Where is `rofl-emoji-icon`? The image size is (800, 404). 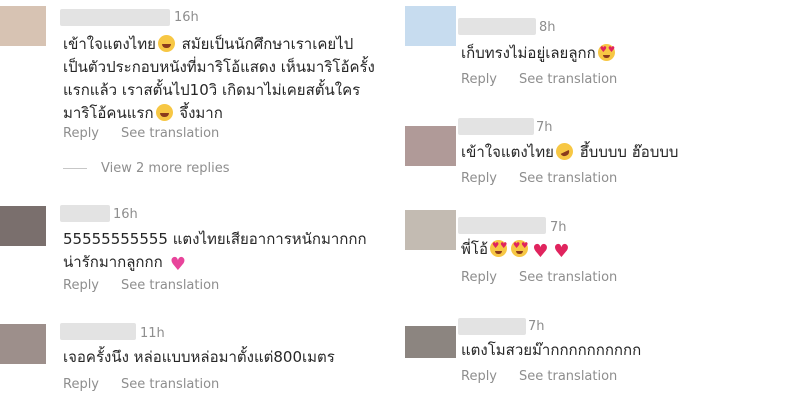 rofl-emoji-icon is located at coordinates (564, 151).